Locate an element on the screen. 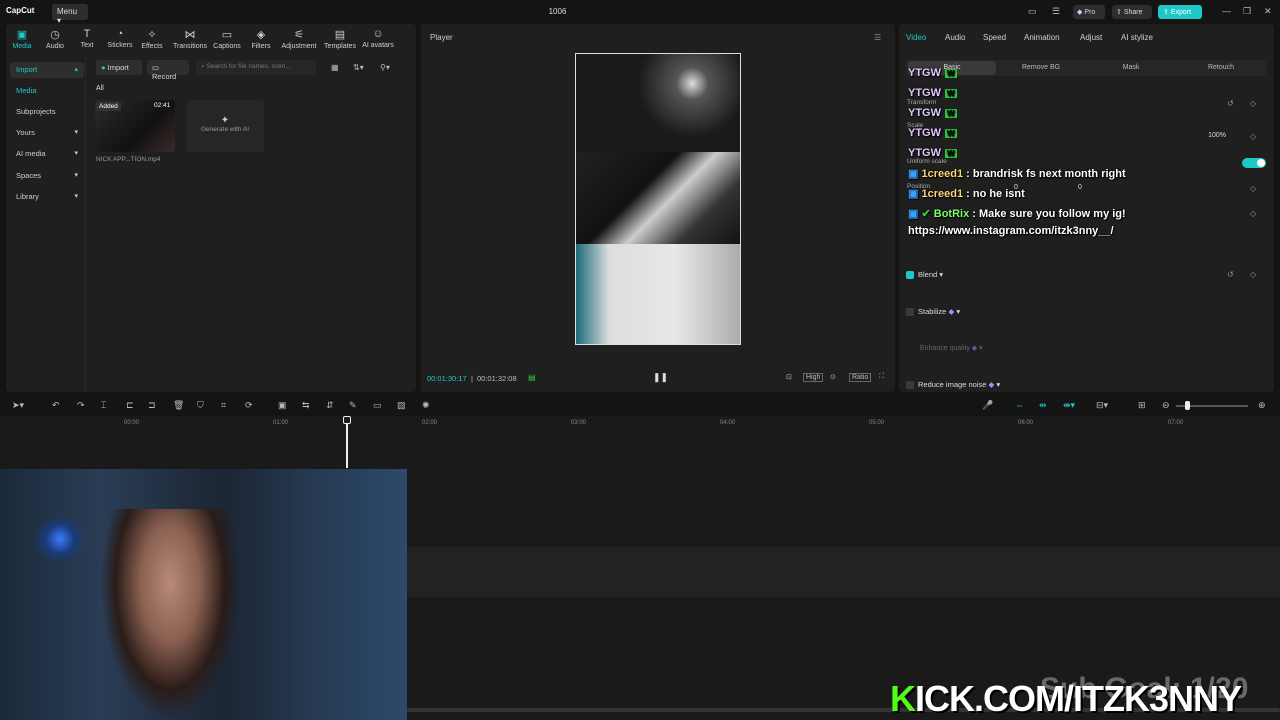 This screenshot has height=720, width=1280. grid-view-icon: ▦ is located at coordinates (335, 67).